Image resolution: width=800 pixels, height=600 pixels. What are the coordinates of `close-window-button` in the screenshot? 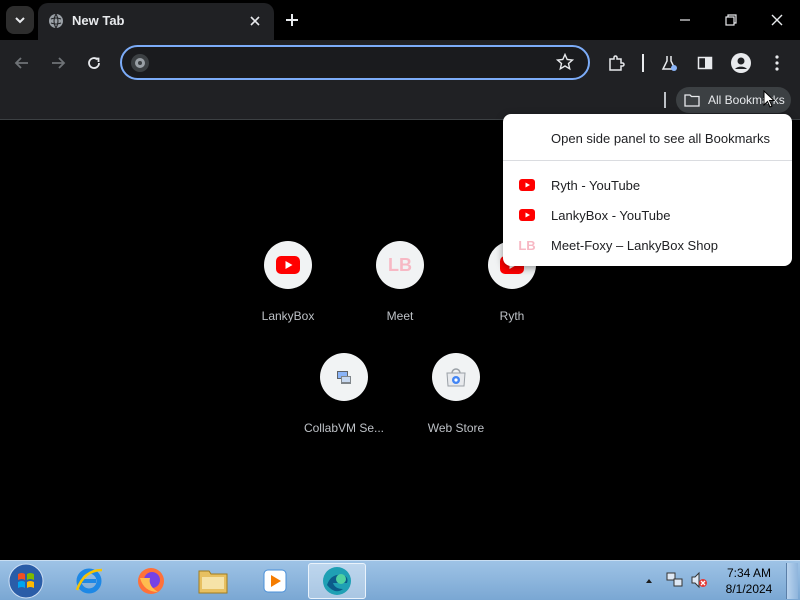 It's located at (777, 20).